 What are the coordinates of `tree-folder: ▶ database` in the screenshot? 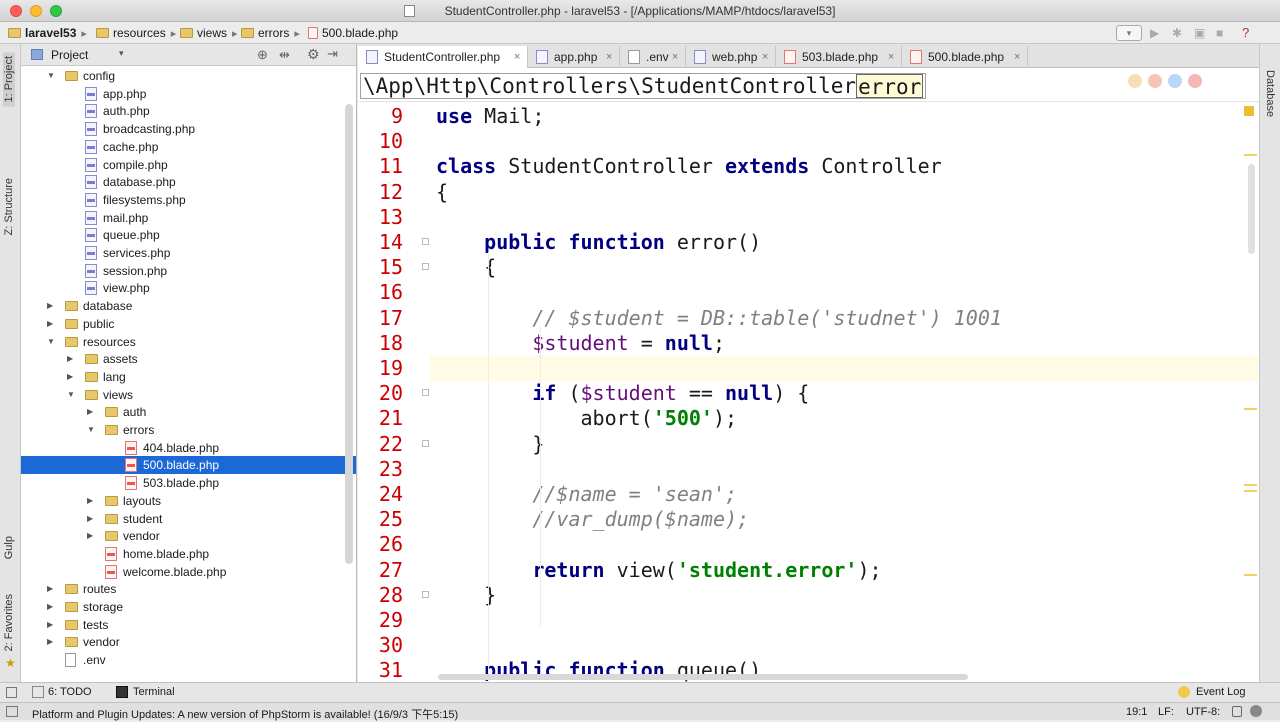 It's located at (188, 306).